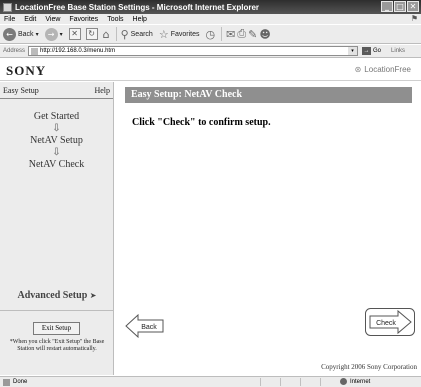 The image size is (421, 387). I want to click on advanced-setup-link: Advanced Setup ➤, so click(57, 297).